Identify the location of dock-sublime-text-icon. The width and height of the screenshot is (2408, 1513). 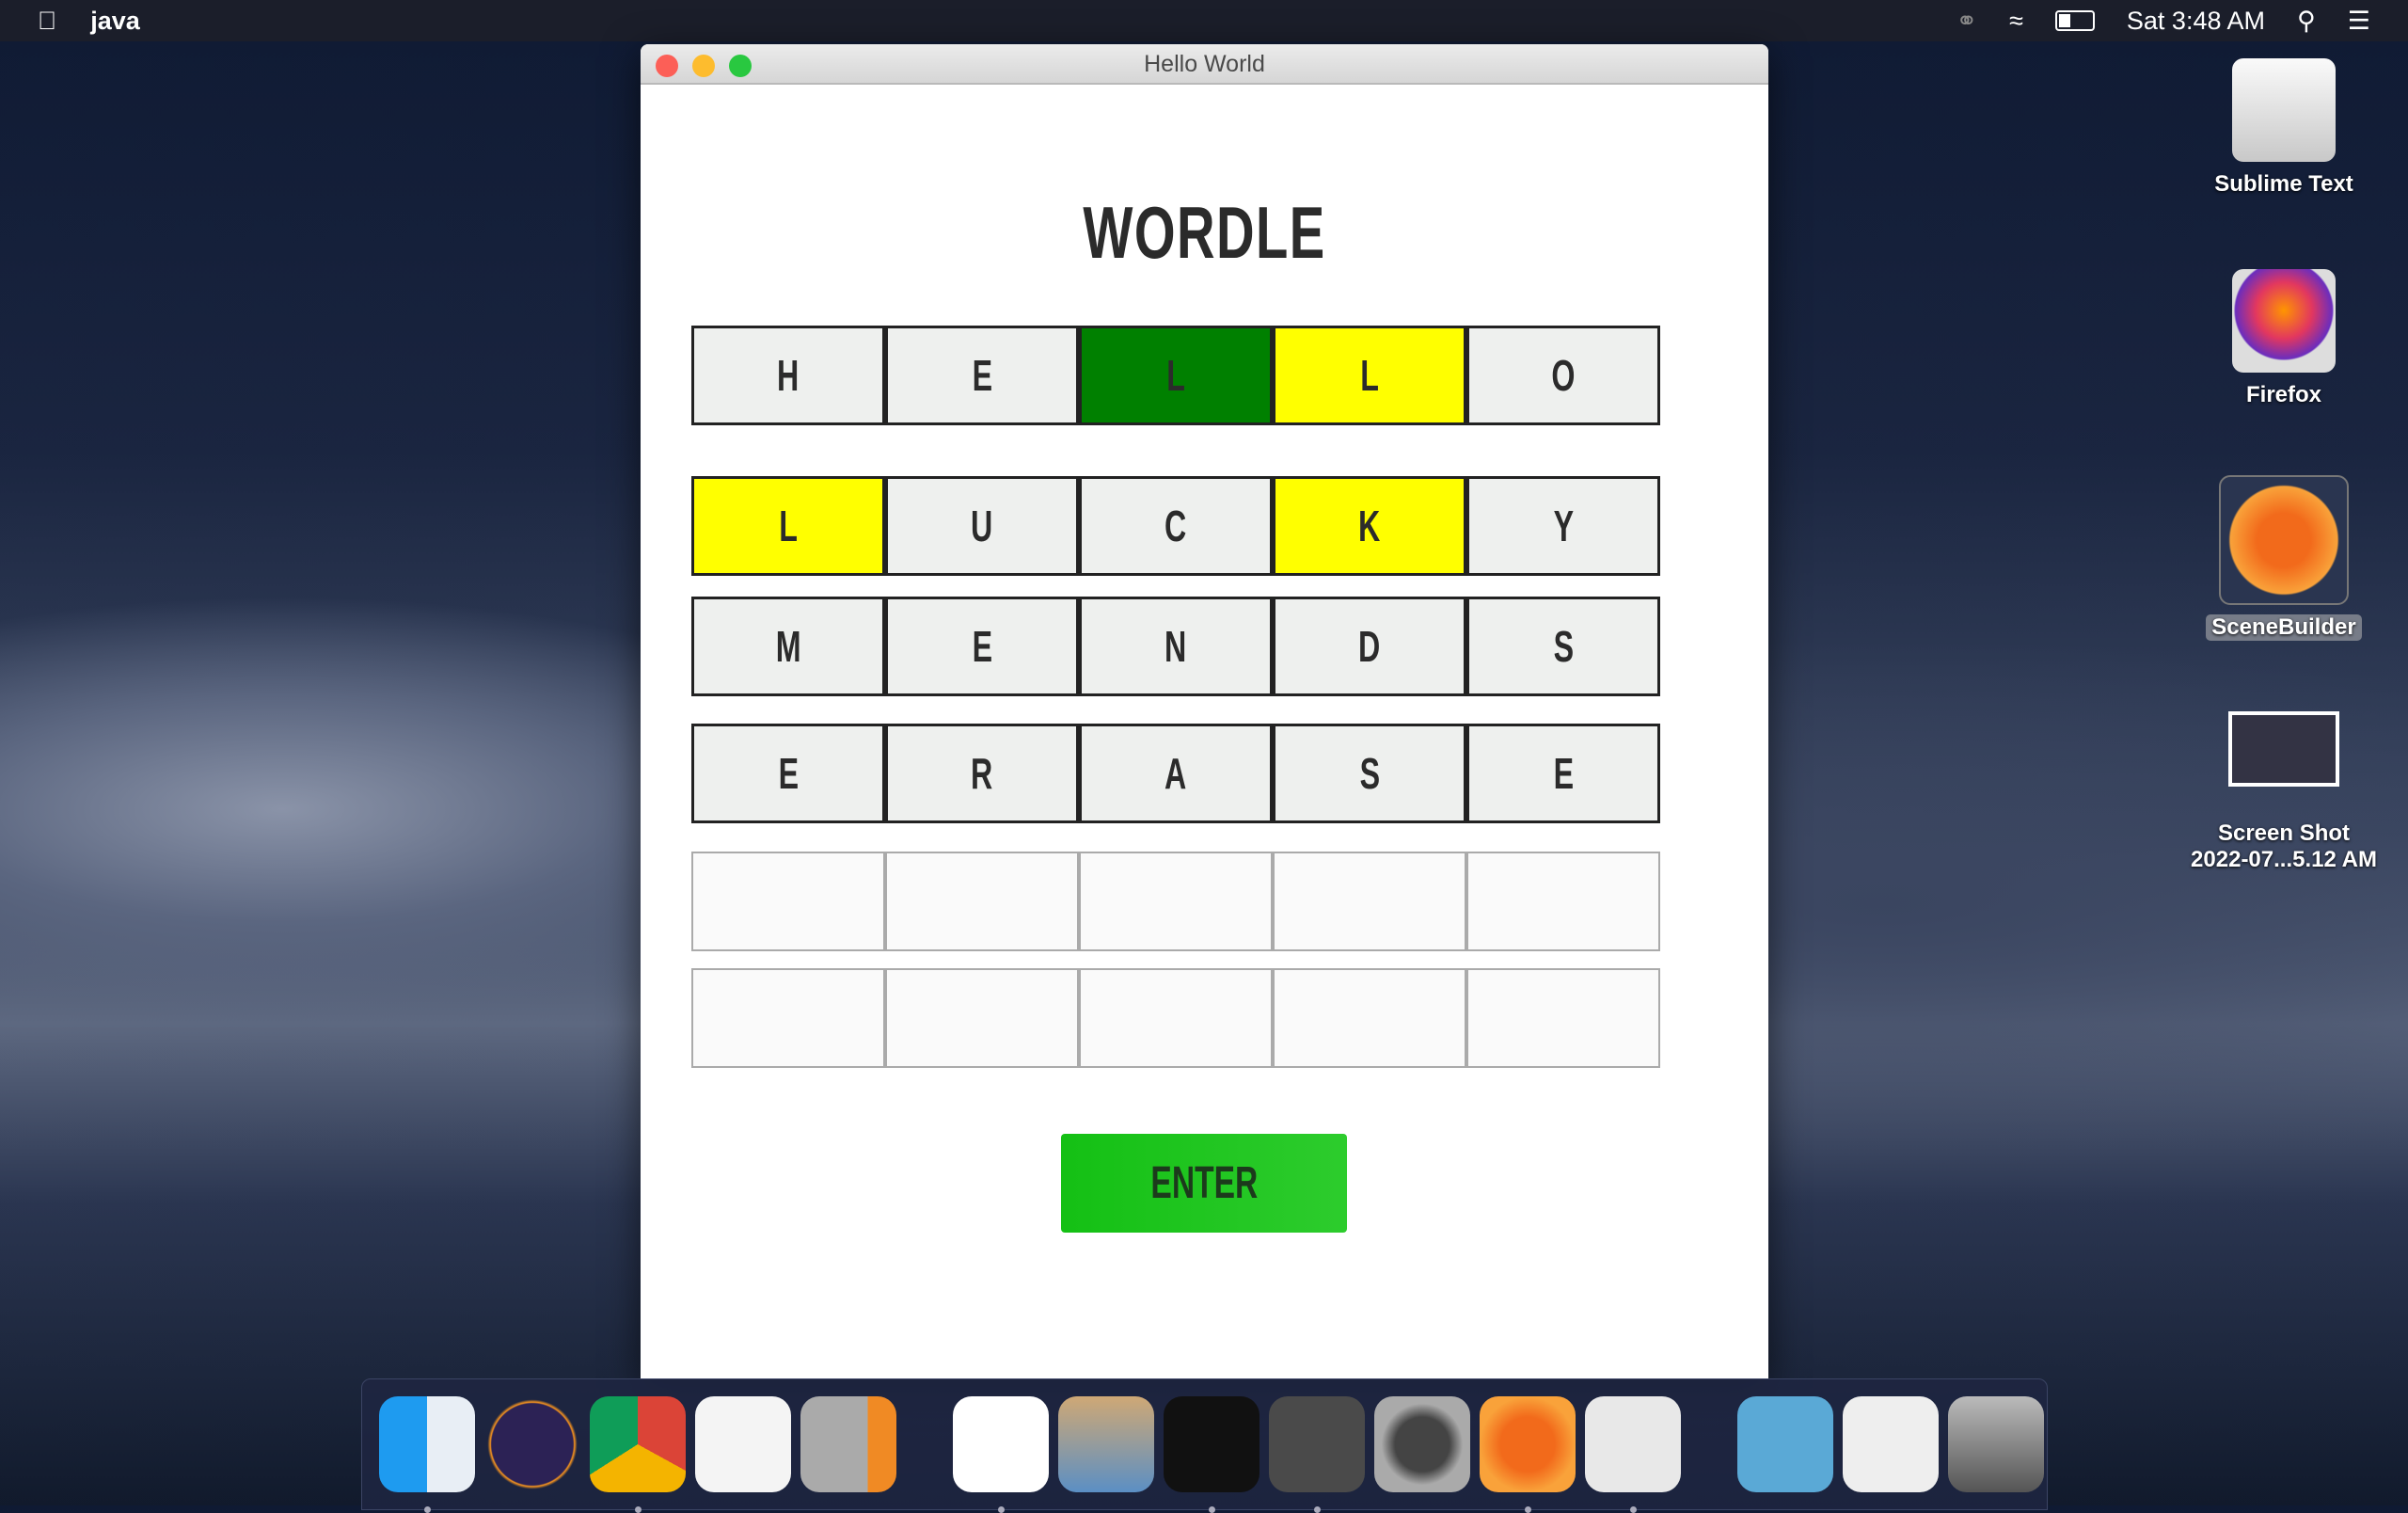
(1317, 1454).